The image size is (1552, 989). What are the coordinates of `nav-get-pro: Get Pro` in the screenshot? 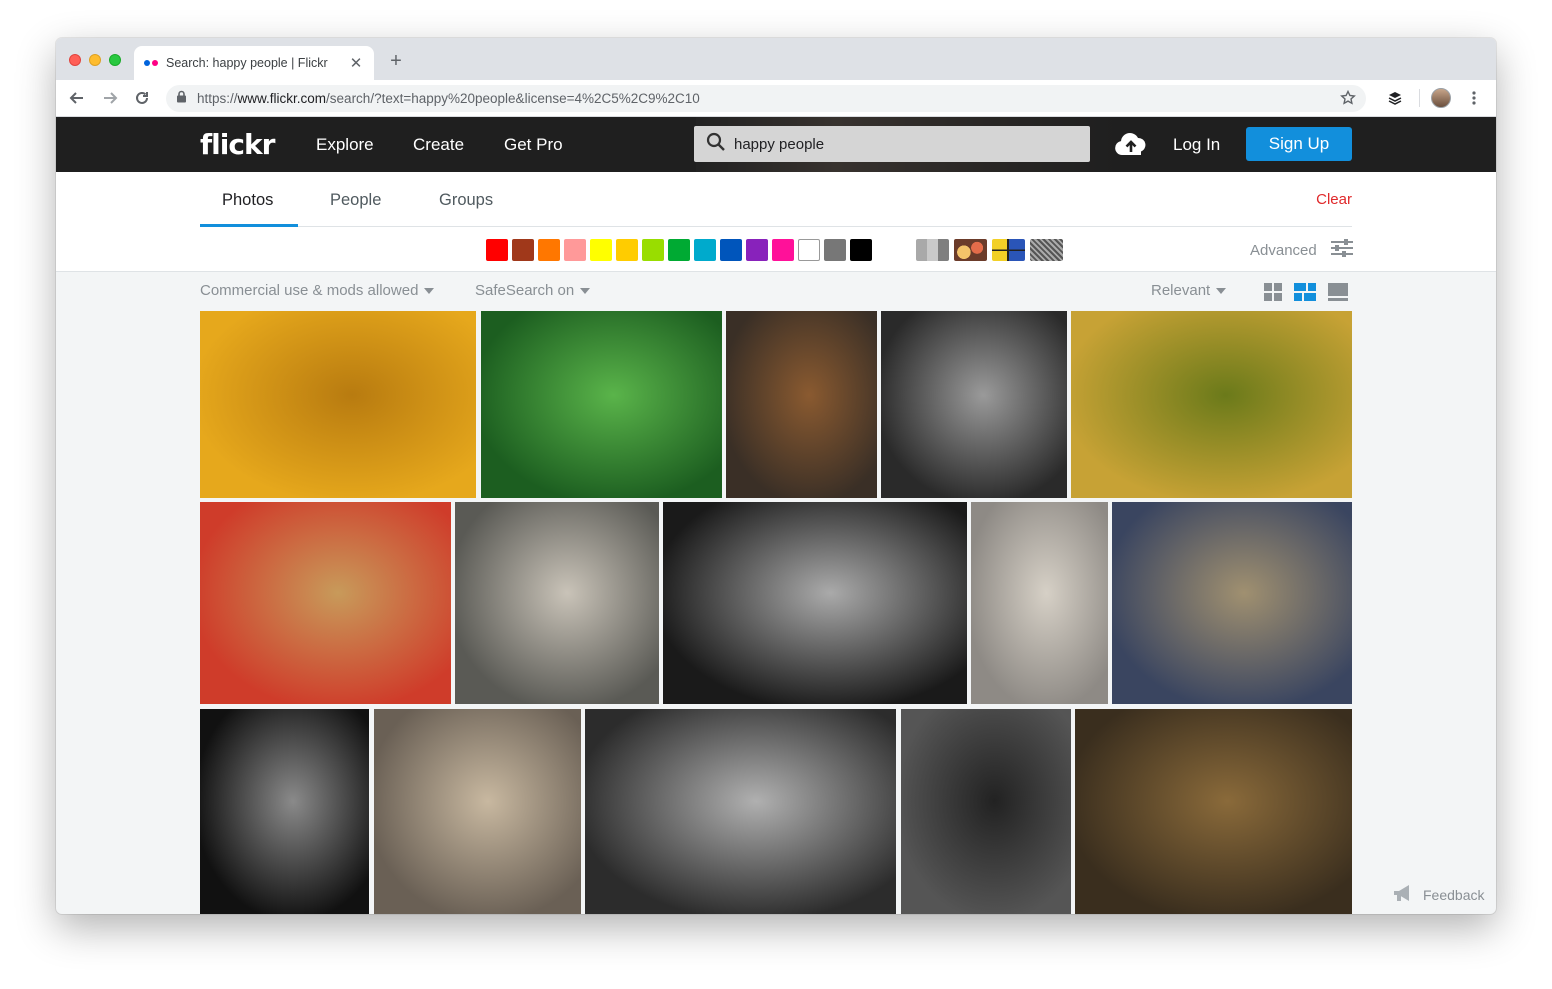 It's located at (533, 145).